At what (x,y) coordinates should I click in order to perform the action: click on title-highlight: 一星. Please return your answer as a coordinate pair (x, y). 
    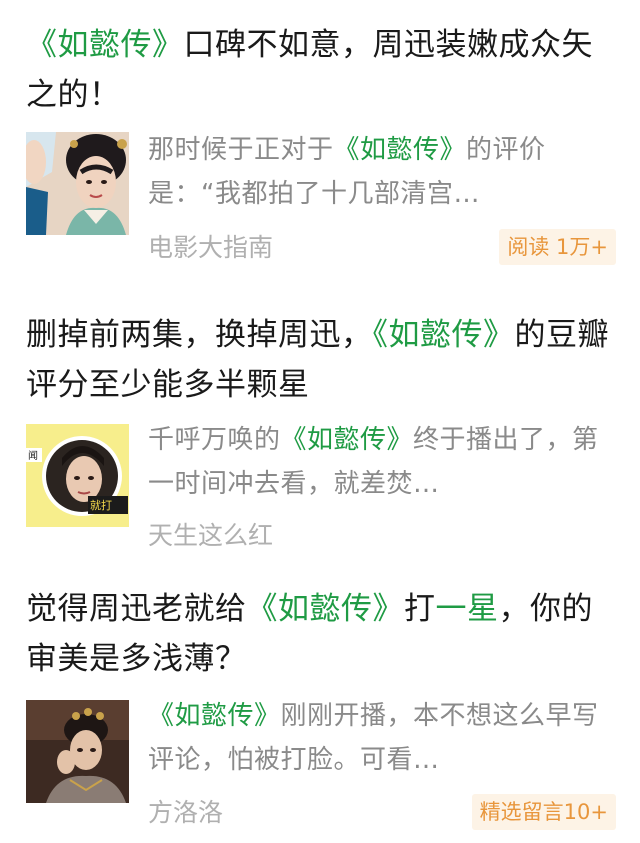
    Looking at the image, I should click on (467, 609).